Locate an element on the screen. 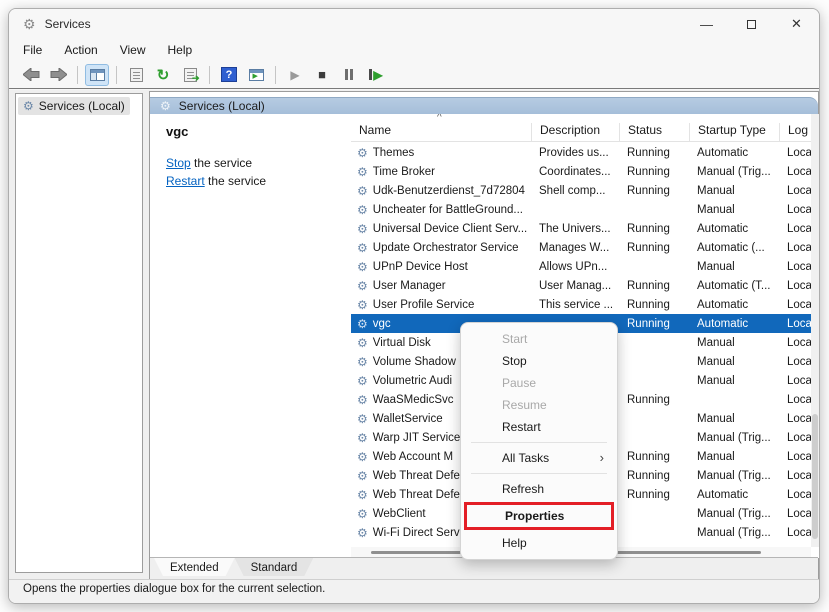 This screenshot has width=829, height=612. export-list-icon is located at coordinates (191, 75).